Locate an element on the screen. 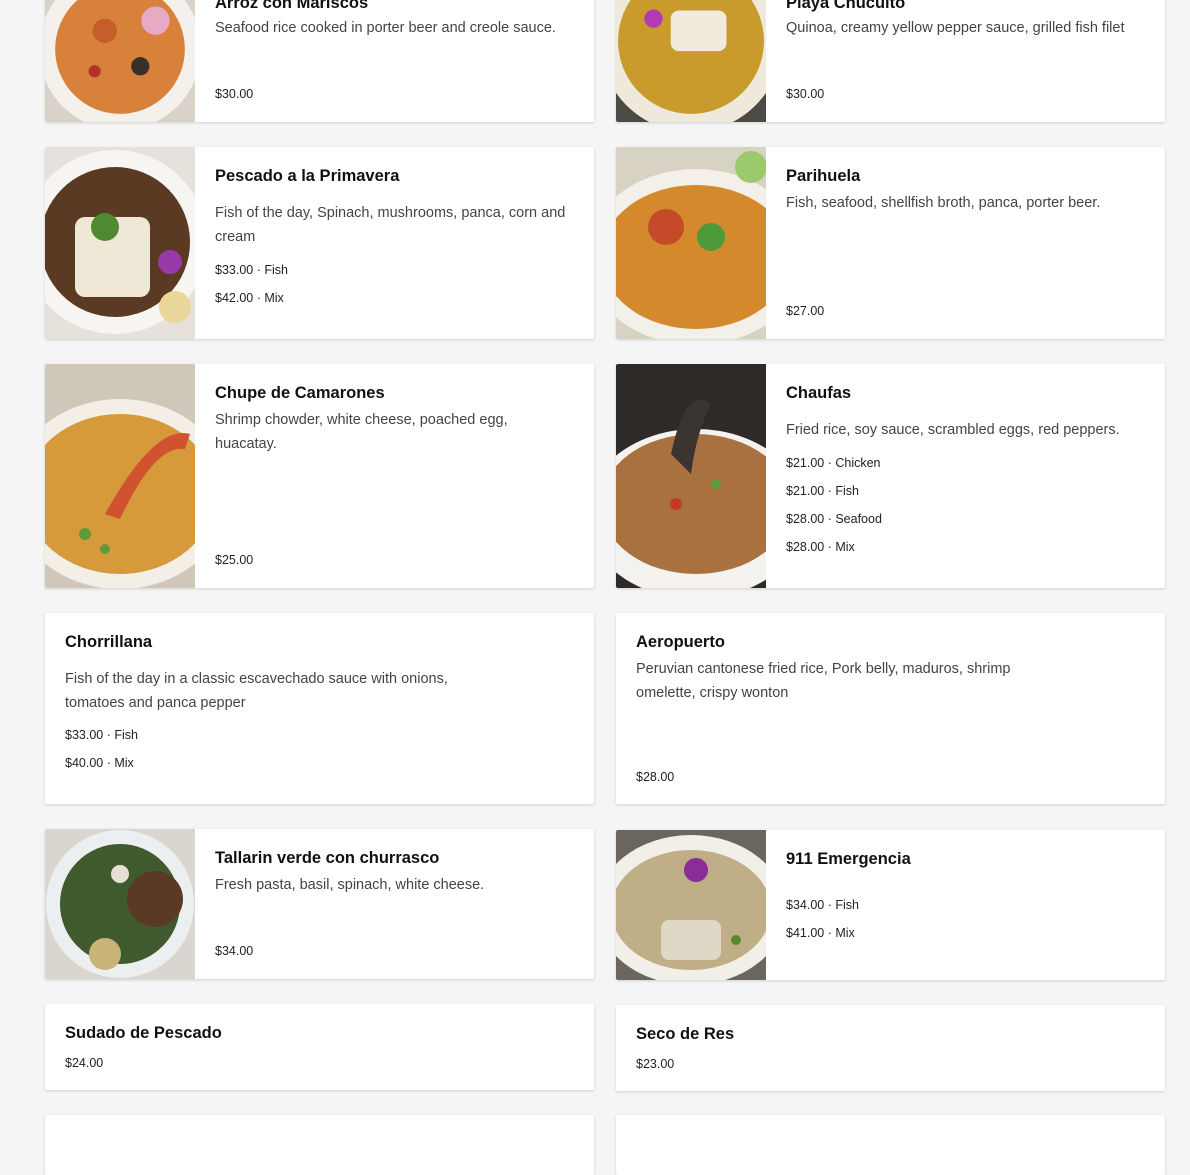  item-title: Chupe de Camarones is located at coordinates (300, 393).